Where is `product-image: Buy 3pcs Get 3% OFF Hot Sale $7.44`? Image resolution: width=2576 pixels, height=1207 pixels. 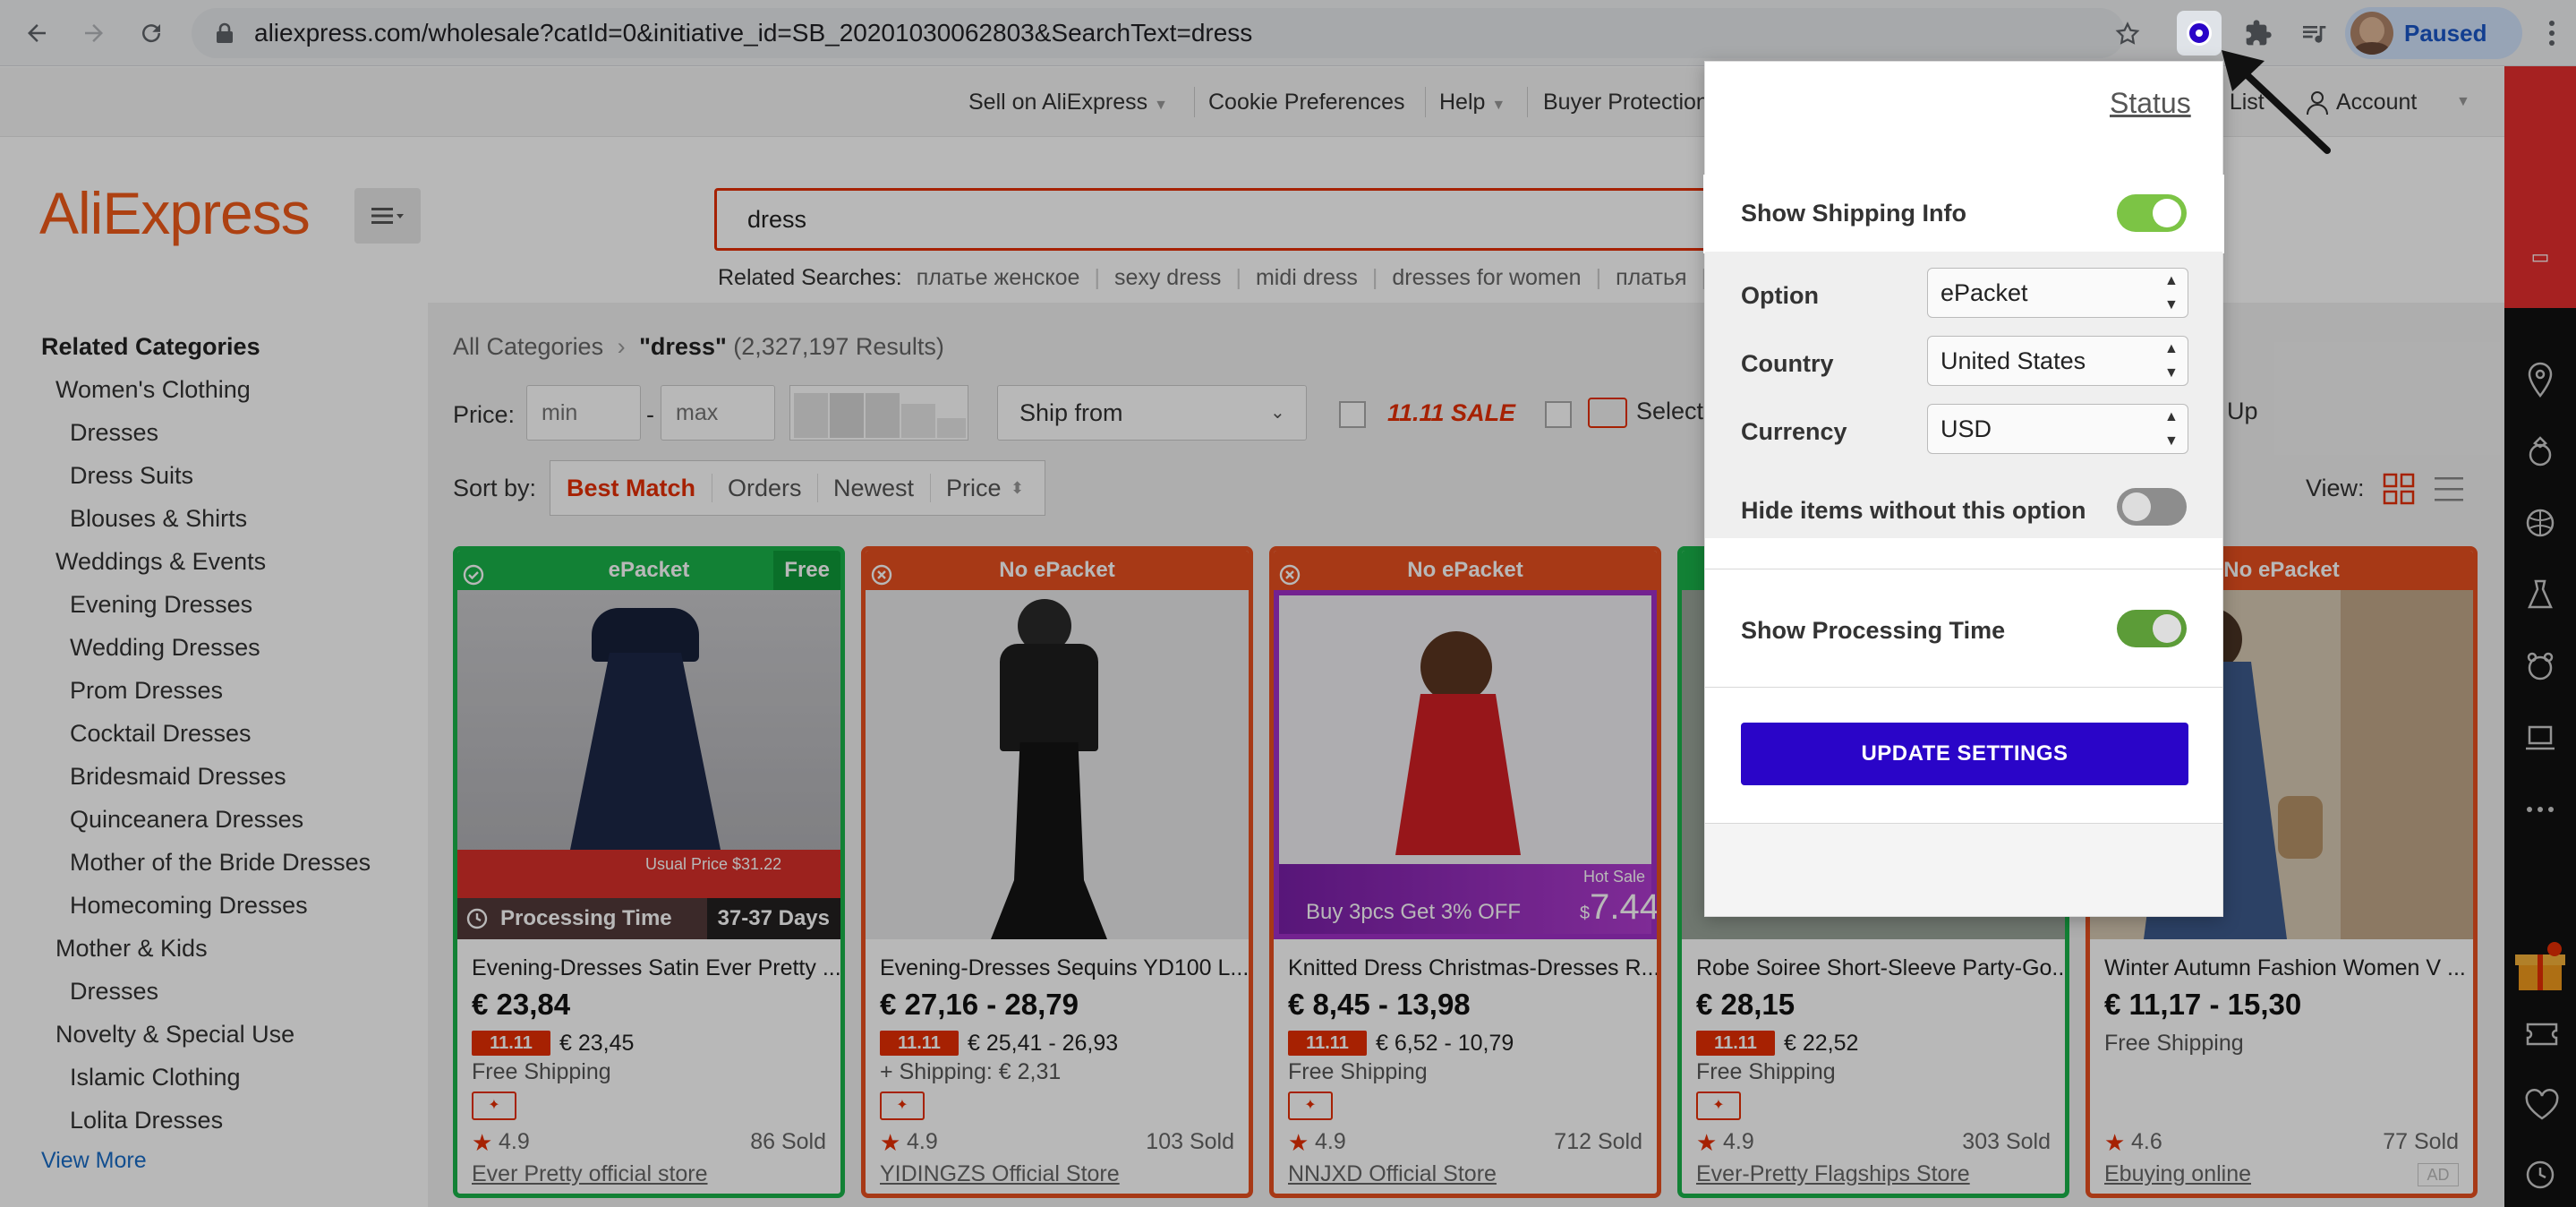 product-image: Buy 3pcs Get 3% OFF Hot Sale $7.44 is located at coordinates (1465, 764).